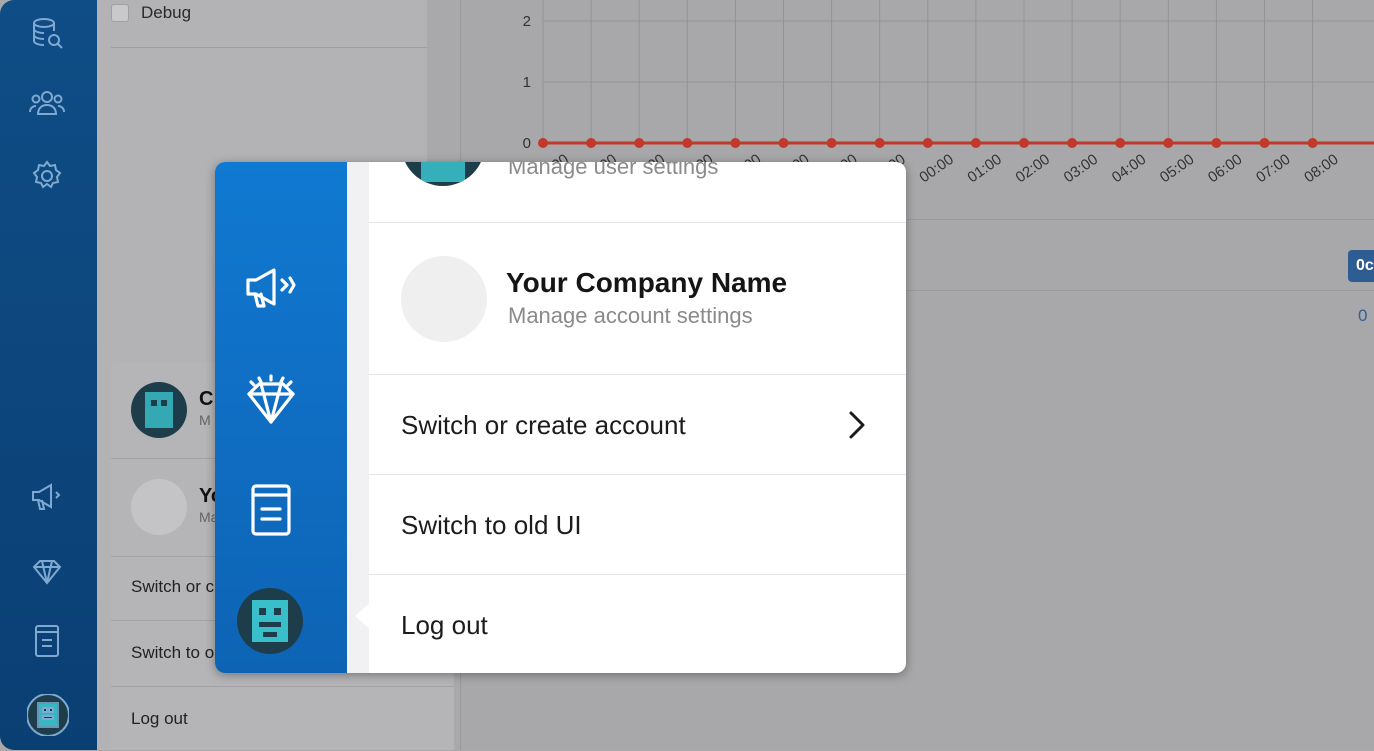 The width and height of the screenshot is (1374, 751). Describe the element at coordinates (936, 168) in the screenshot. I see `chart-x-tick-label: 00:00` at that location.